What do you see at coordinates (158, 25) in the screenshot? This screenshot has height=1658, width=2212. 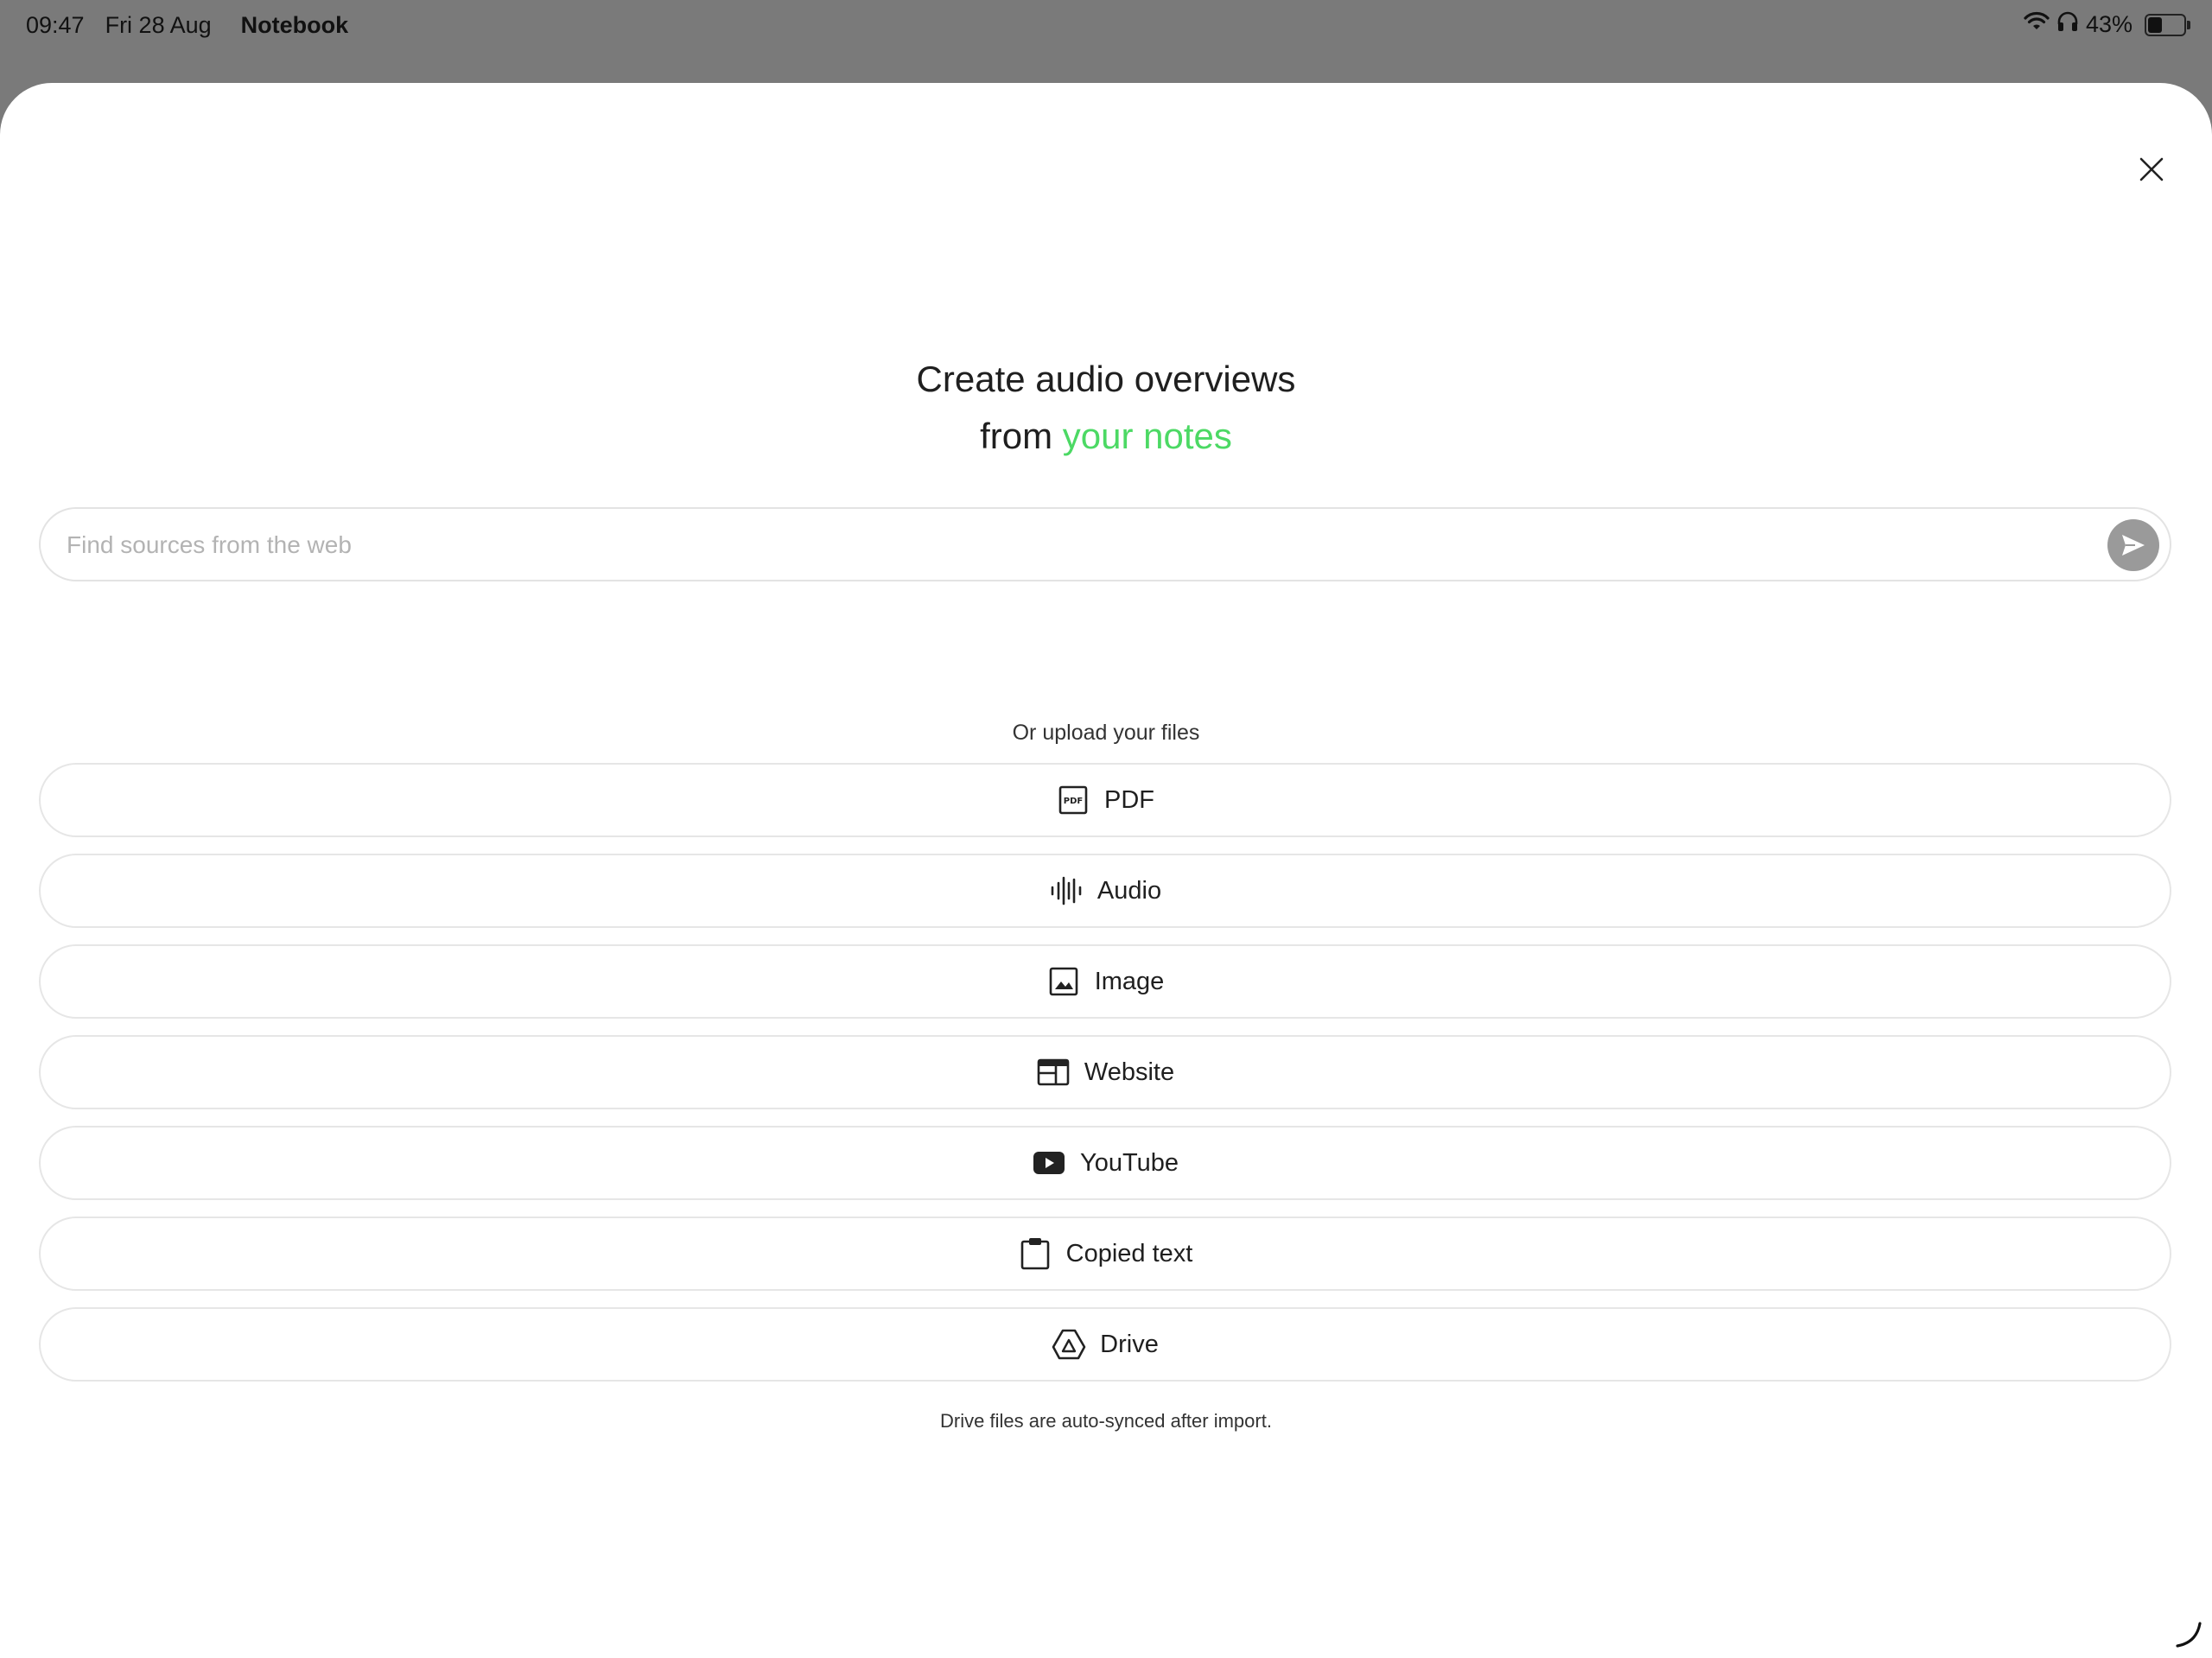 I see `status-date: Fri 28 Aug` at bounding box center [158, 25].